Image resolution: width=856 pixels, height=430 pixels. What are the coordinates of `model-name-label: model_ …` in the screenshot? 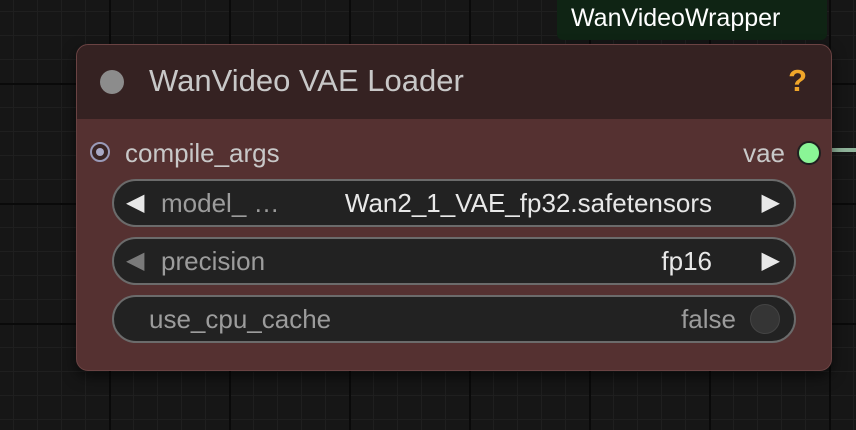 It's located at (220, 203).